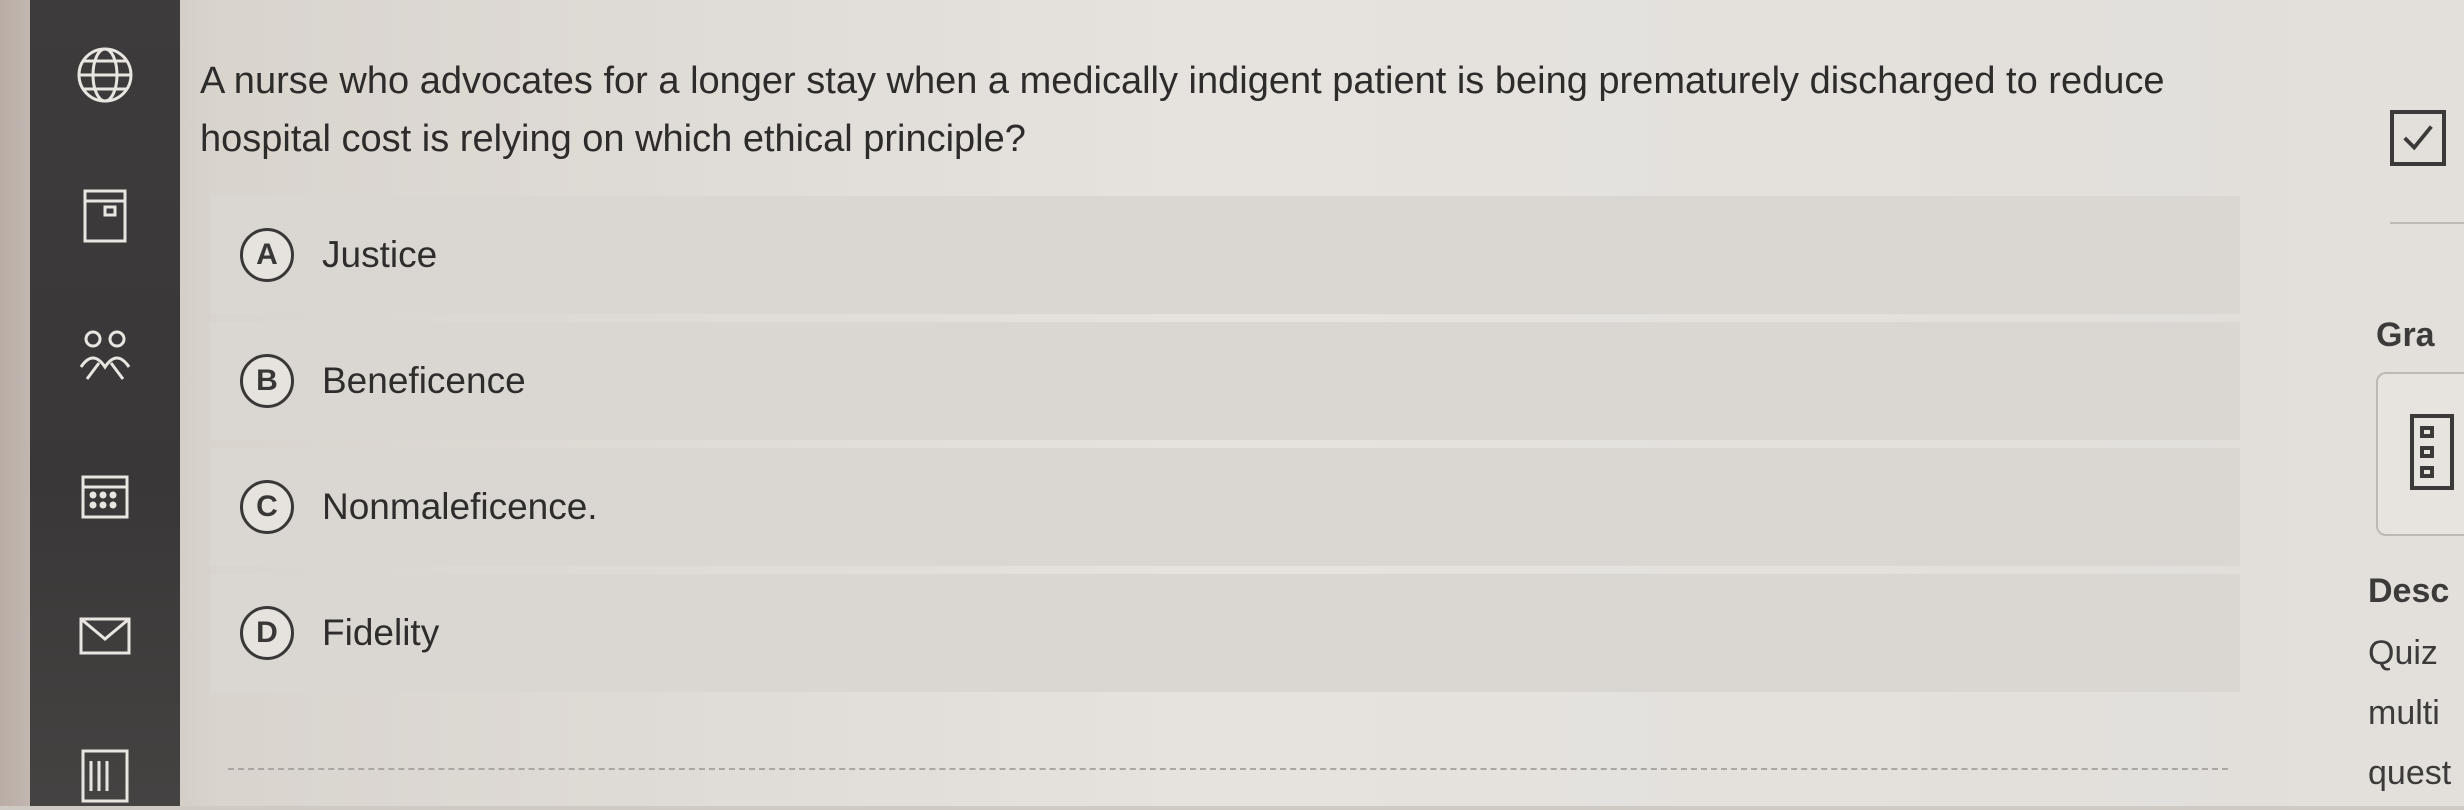 Image resolution: width=2464 pixels, height=810 pixels. Describe the element at coordinates (105, 635) in the screenshot. I see `mail-icon` at that location.